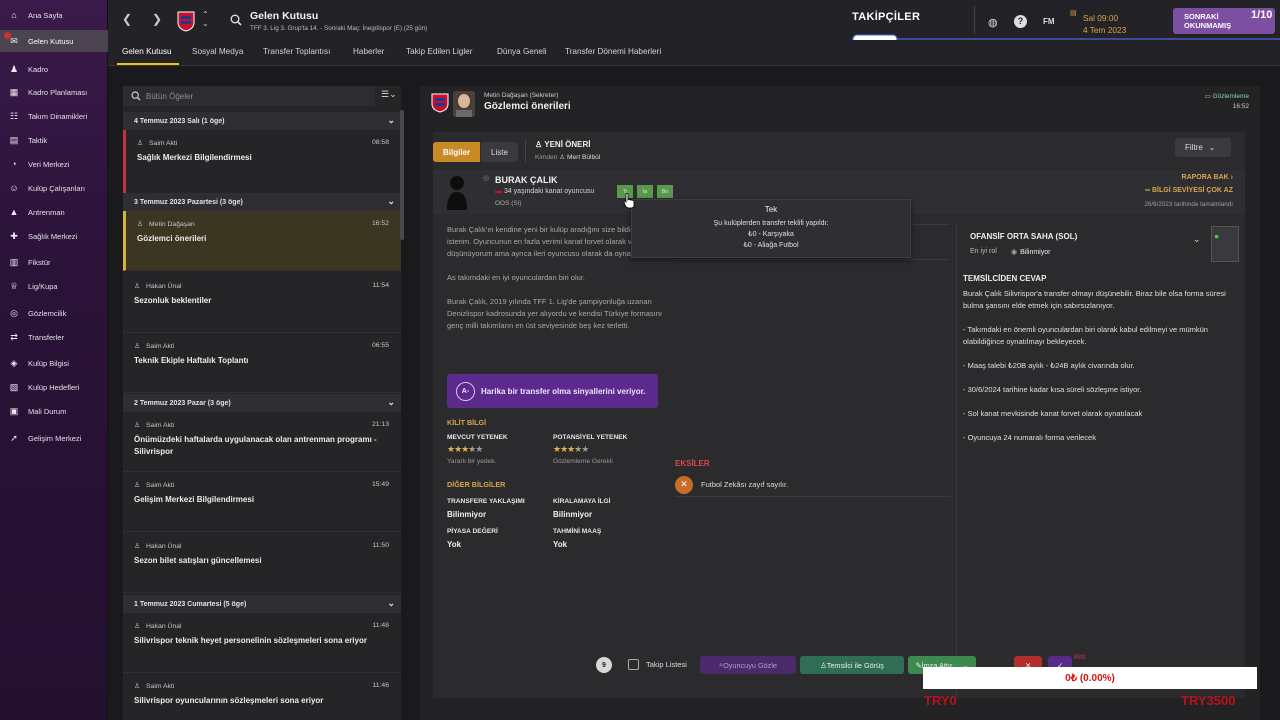  I want to click on message-sender: ♙ Hakan Ünal, so click(158, 546).